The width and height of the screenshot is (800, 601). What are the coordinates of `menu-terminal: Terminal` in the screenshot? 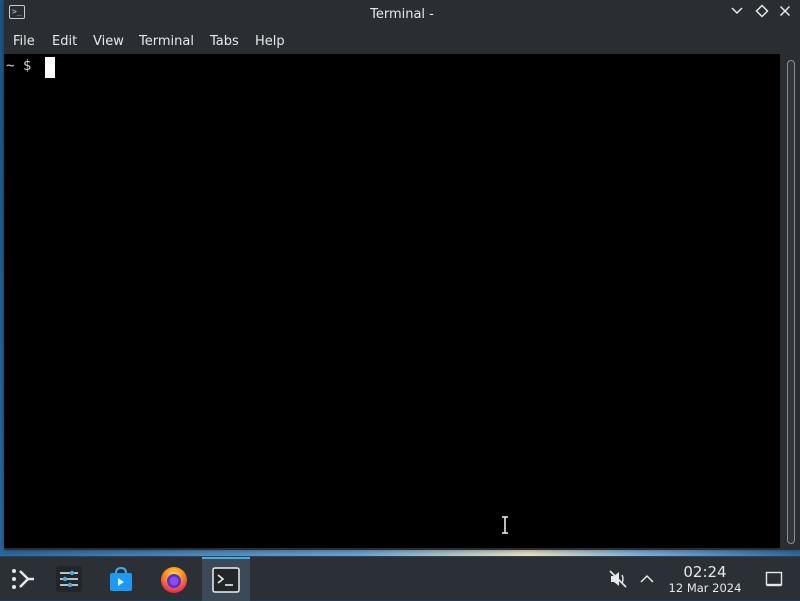 It's located at (166, 41).